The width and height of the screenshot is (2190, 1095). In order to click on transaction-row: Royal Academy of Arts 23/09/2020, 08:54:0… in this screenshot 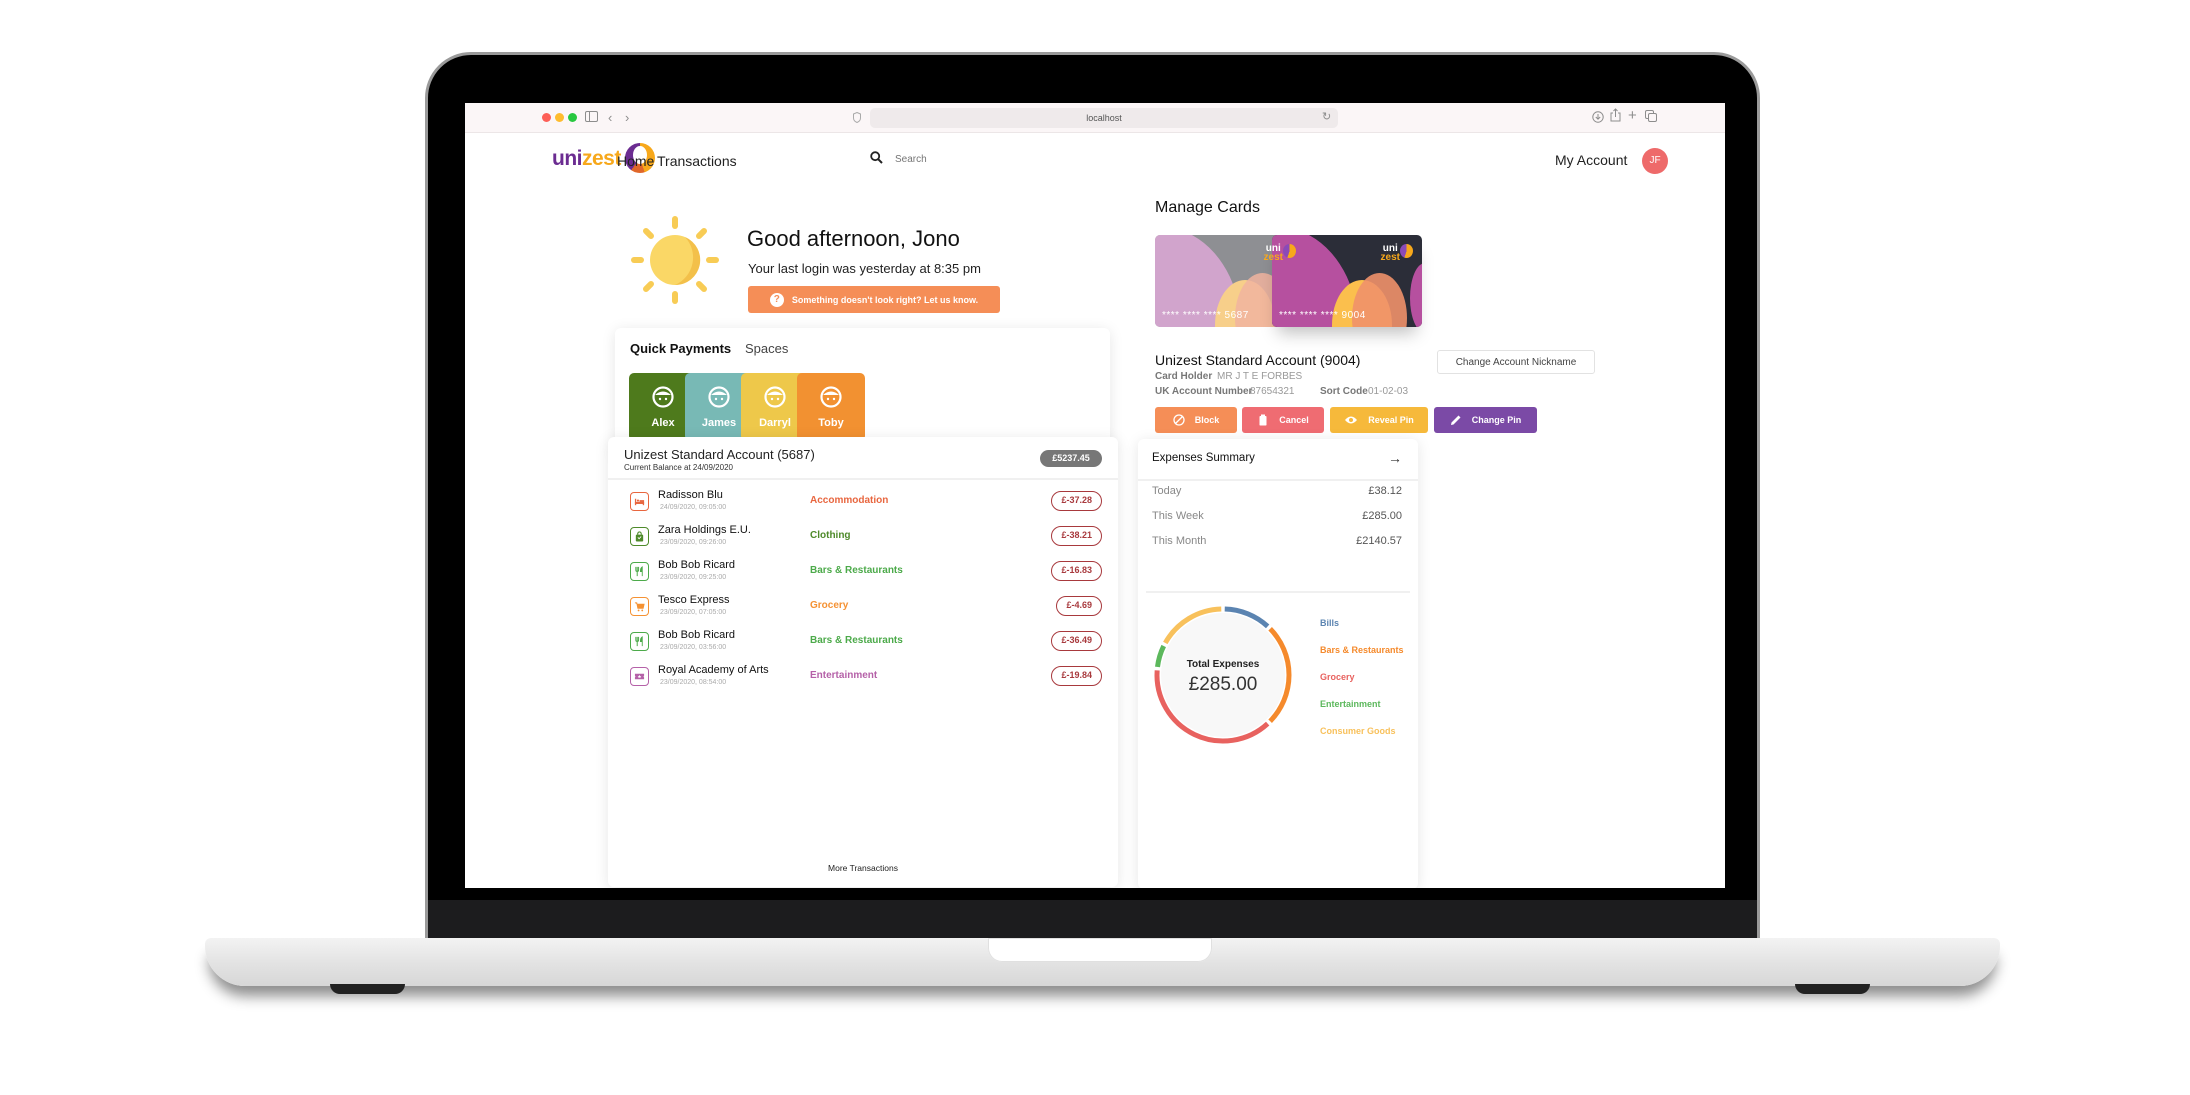, I will do `click(863, 675)`.